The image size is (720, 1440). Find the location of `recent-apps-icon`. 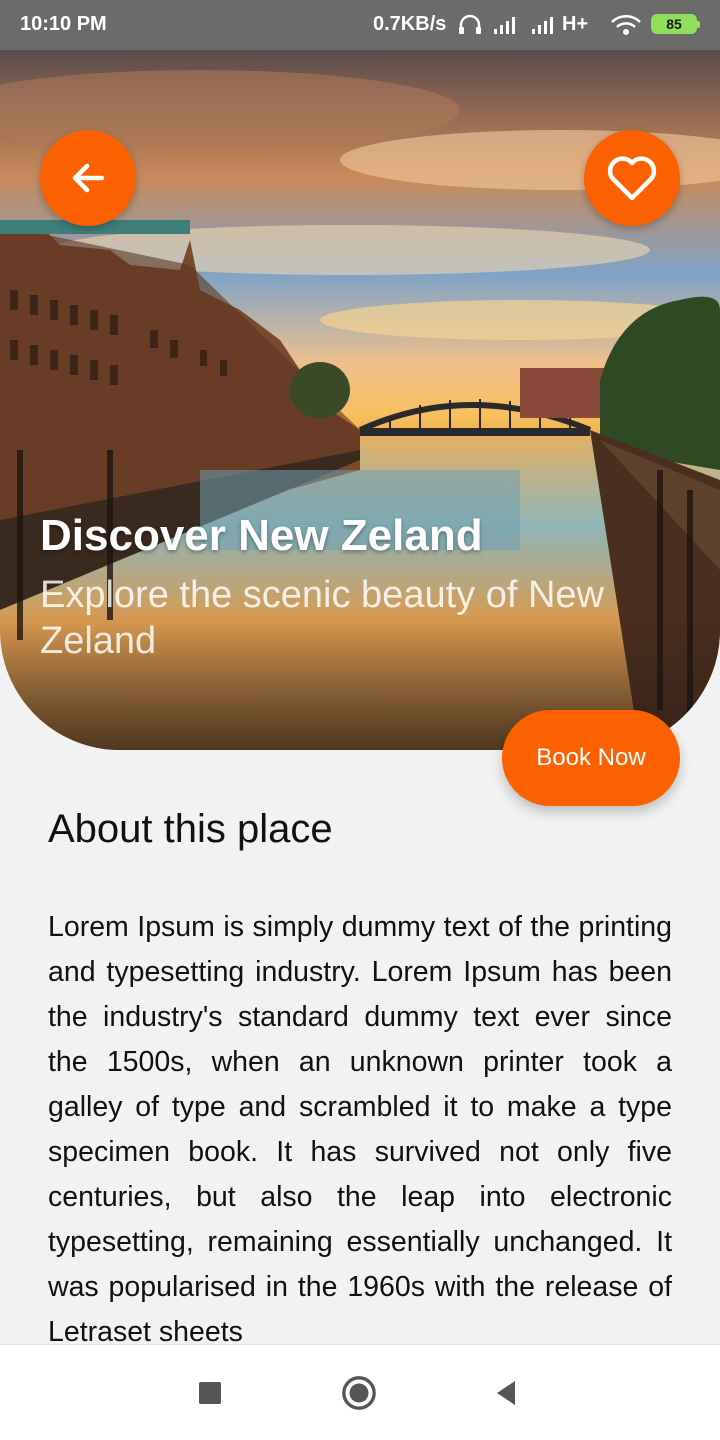

recent-apps-icon is located at coordinates (210, 1393).